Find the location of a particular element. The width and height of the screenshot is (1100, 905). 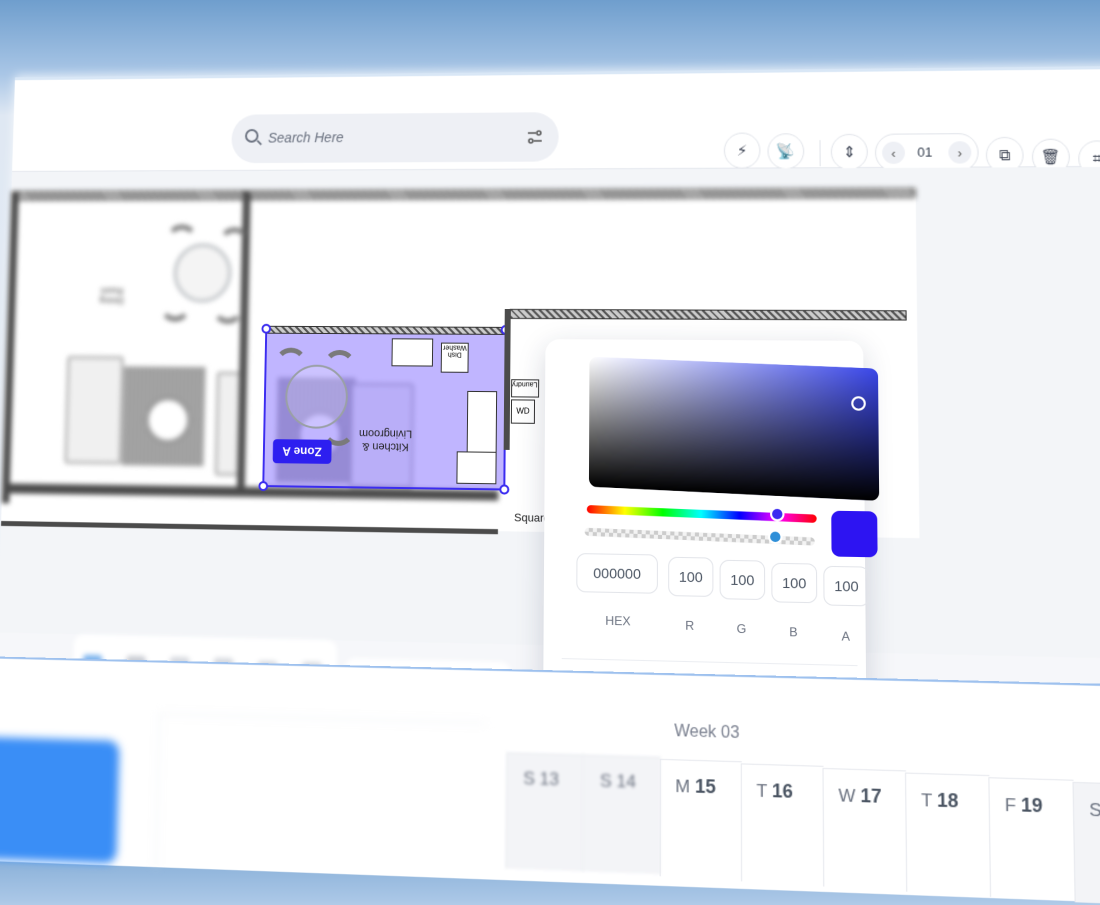

calendar-day: F 19 is located at coordinates (1031, 838).